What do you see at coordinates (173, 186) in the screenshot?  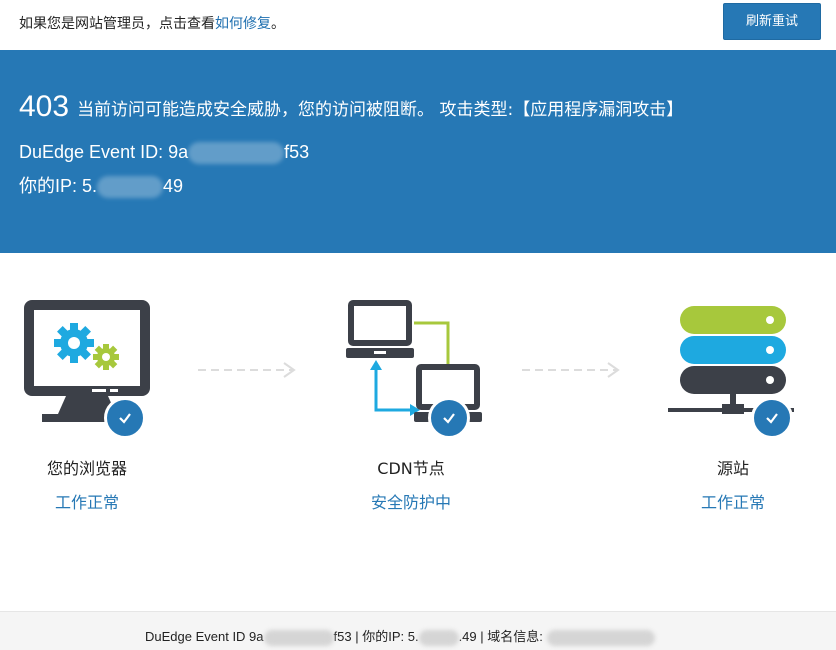 I see `client-ip-suffix: 49` at bounding box center [173, 186].